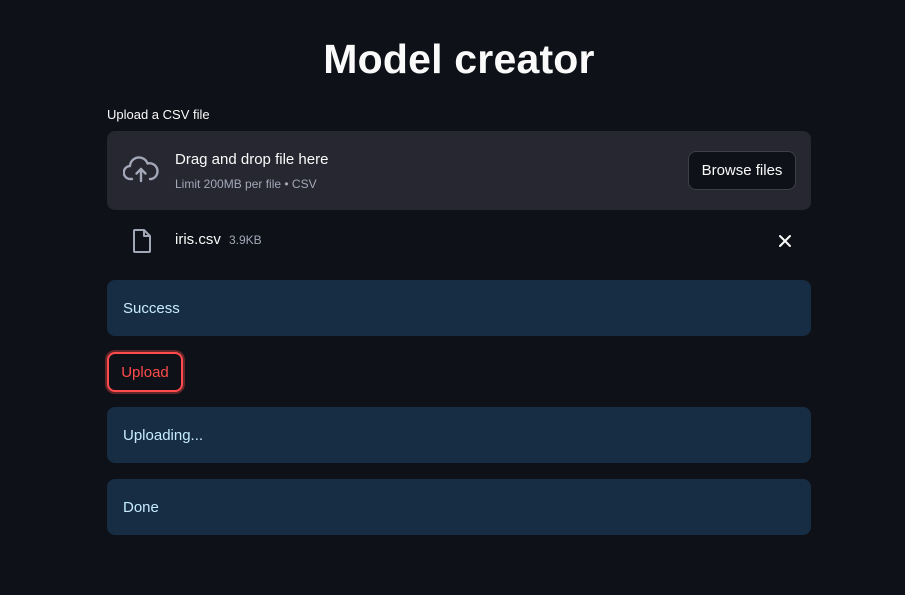 The height and width of the screenshot is (595, 905). I want to click on file-uploader-label: Upload a CSV file, so click(158, 114).